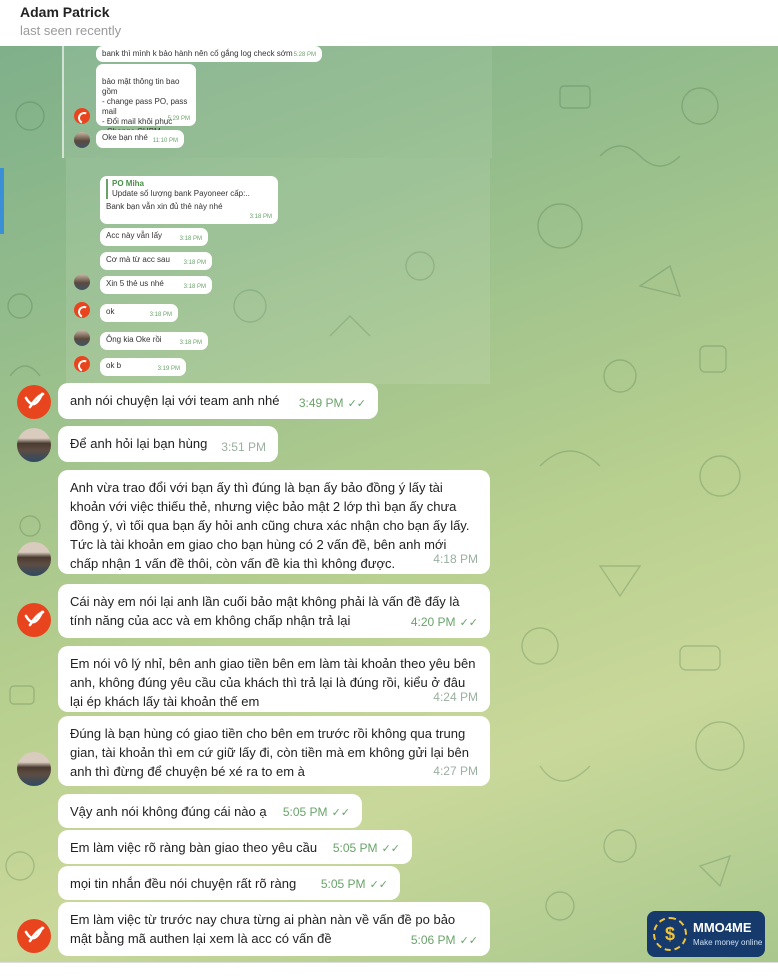 This screenshot has width=778, height=977. Describe the element at coordinates (722, 927) in the screenshot. I see `watermark-brand: MMO4ME` at that location.